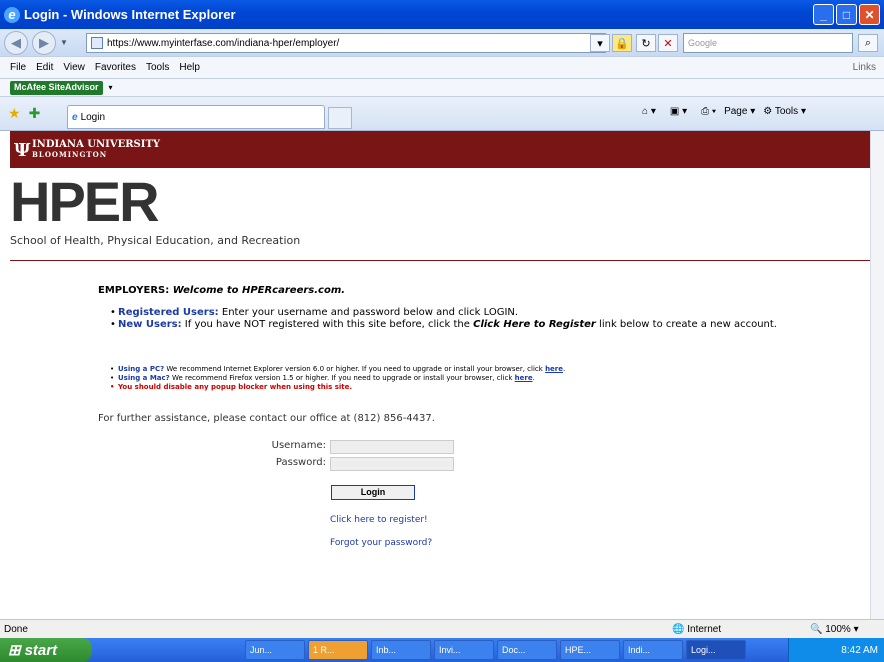 The image size is (884, 662). I want to click on page-menu: Page ▾, so click(739, 111).